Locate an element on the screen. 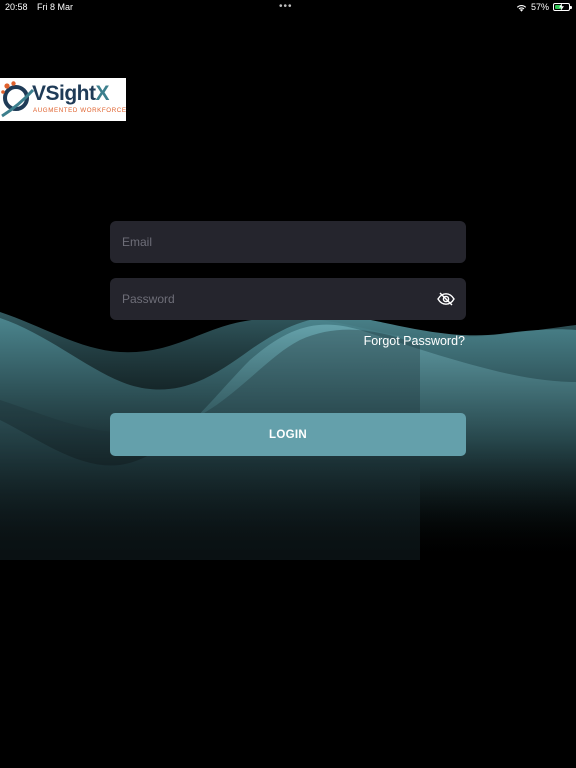 Image resolution: width=576 pixels, height=768 pixels. email-field is located at coordinates (288, 242).